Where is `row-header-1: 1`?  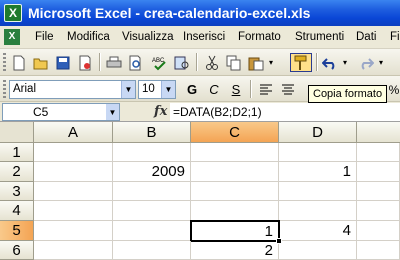 row-header-1: 1 is located at coordinates (17, 152).